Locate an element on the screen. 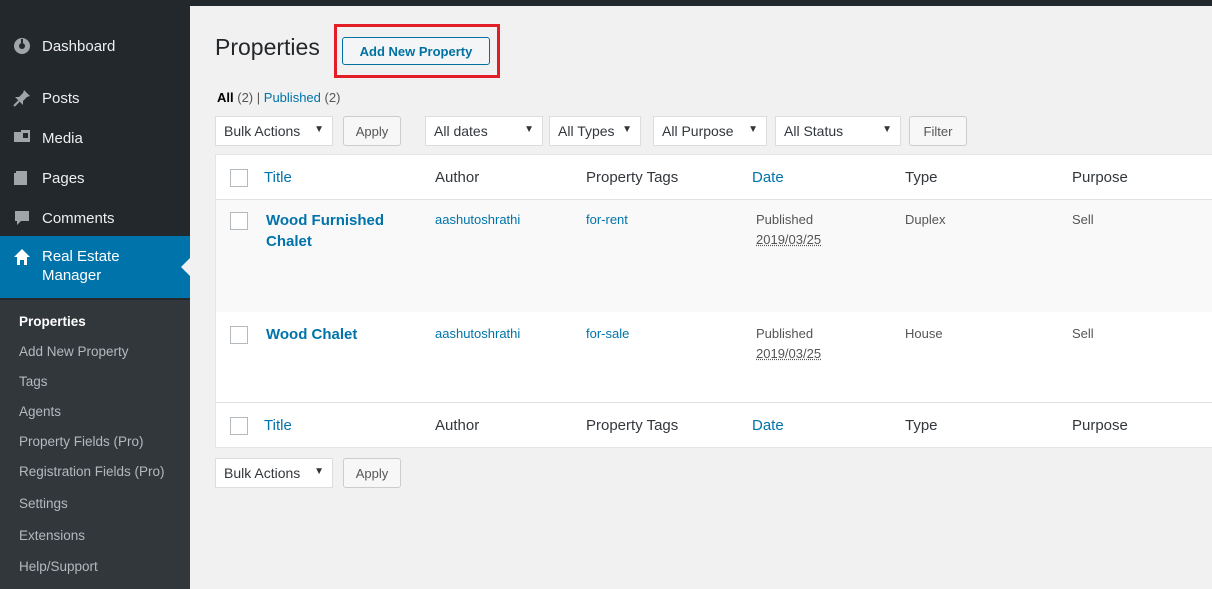  filter-button: Filter is located at coordinates (938, 131).